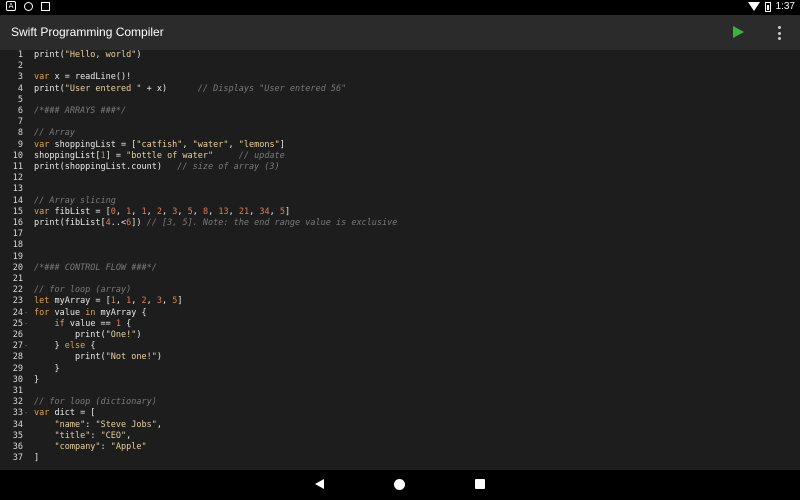 This screenshot has width=800, height=500. Describe the element at coordinates (400, 178) in the screenshot. I see `code-line: 12` at that location.